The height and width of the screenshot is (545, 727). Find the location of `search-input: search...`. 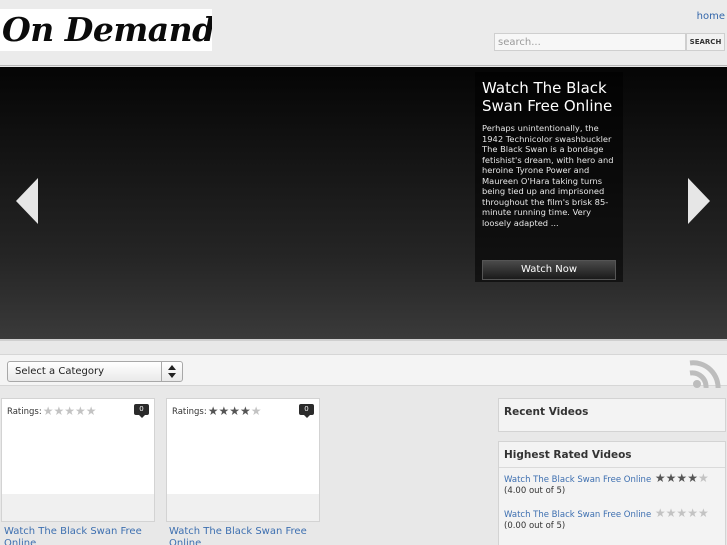

search-input: search... is located at coordinates (590, 42).